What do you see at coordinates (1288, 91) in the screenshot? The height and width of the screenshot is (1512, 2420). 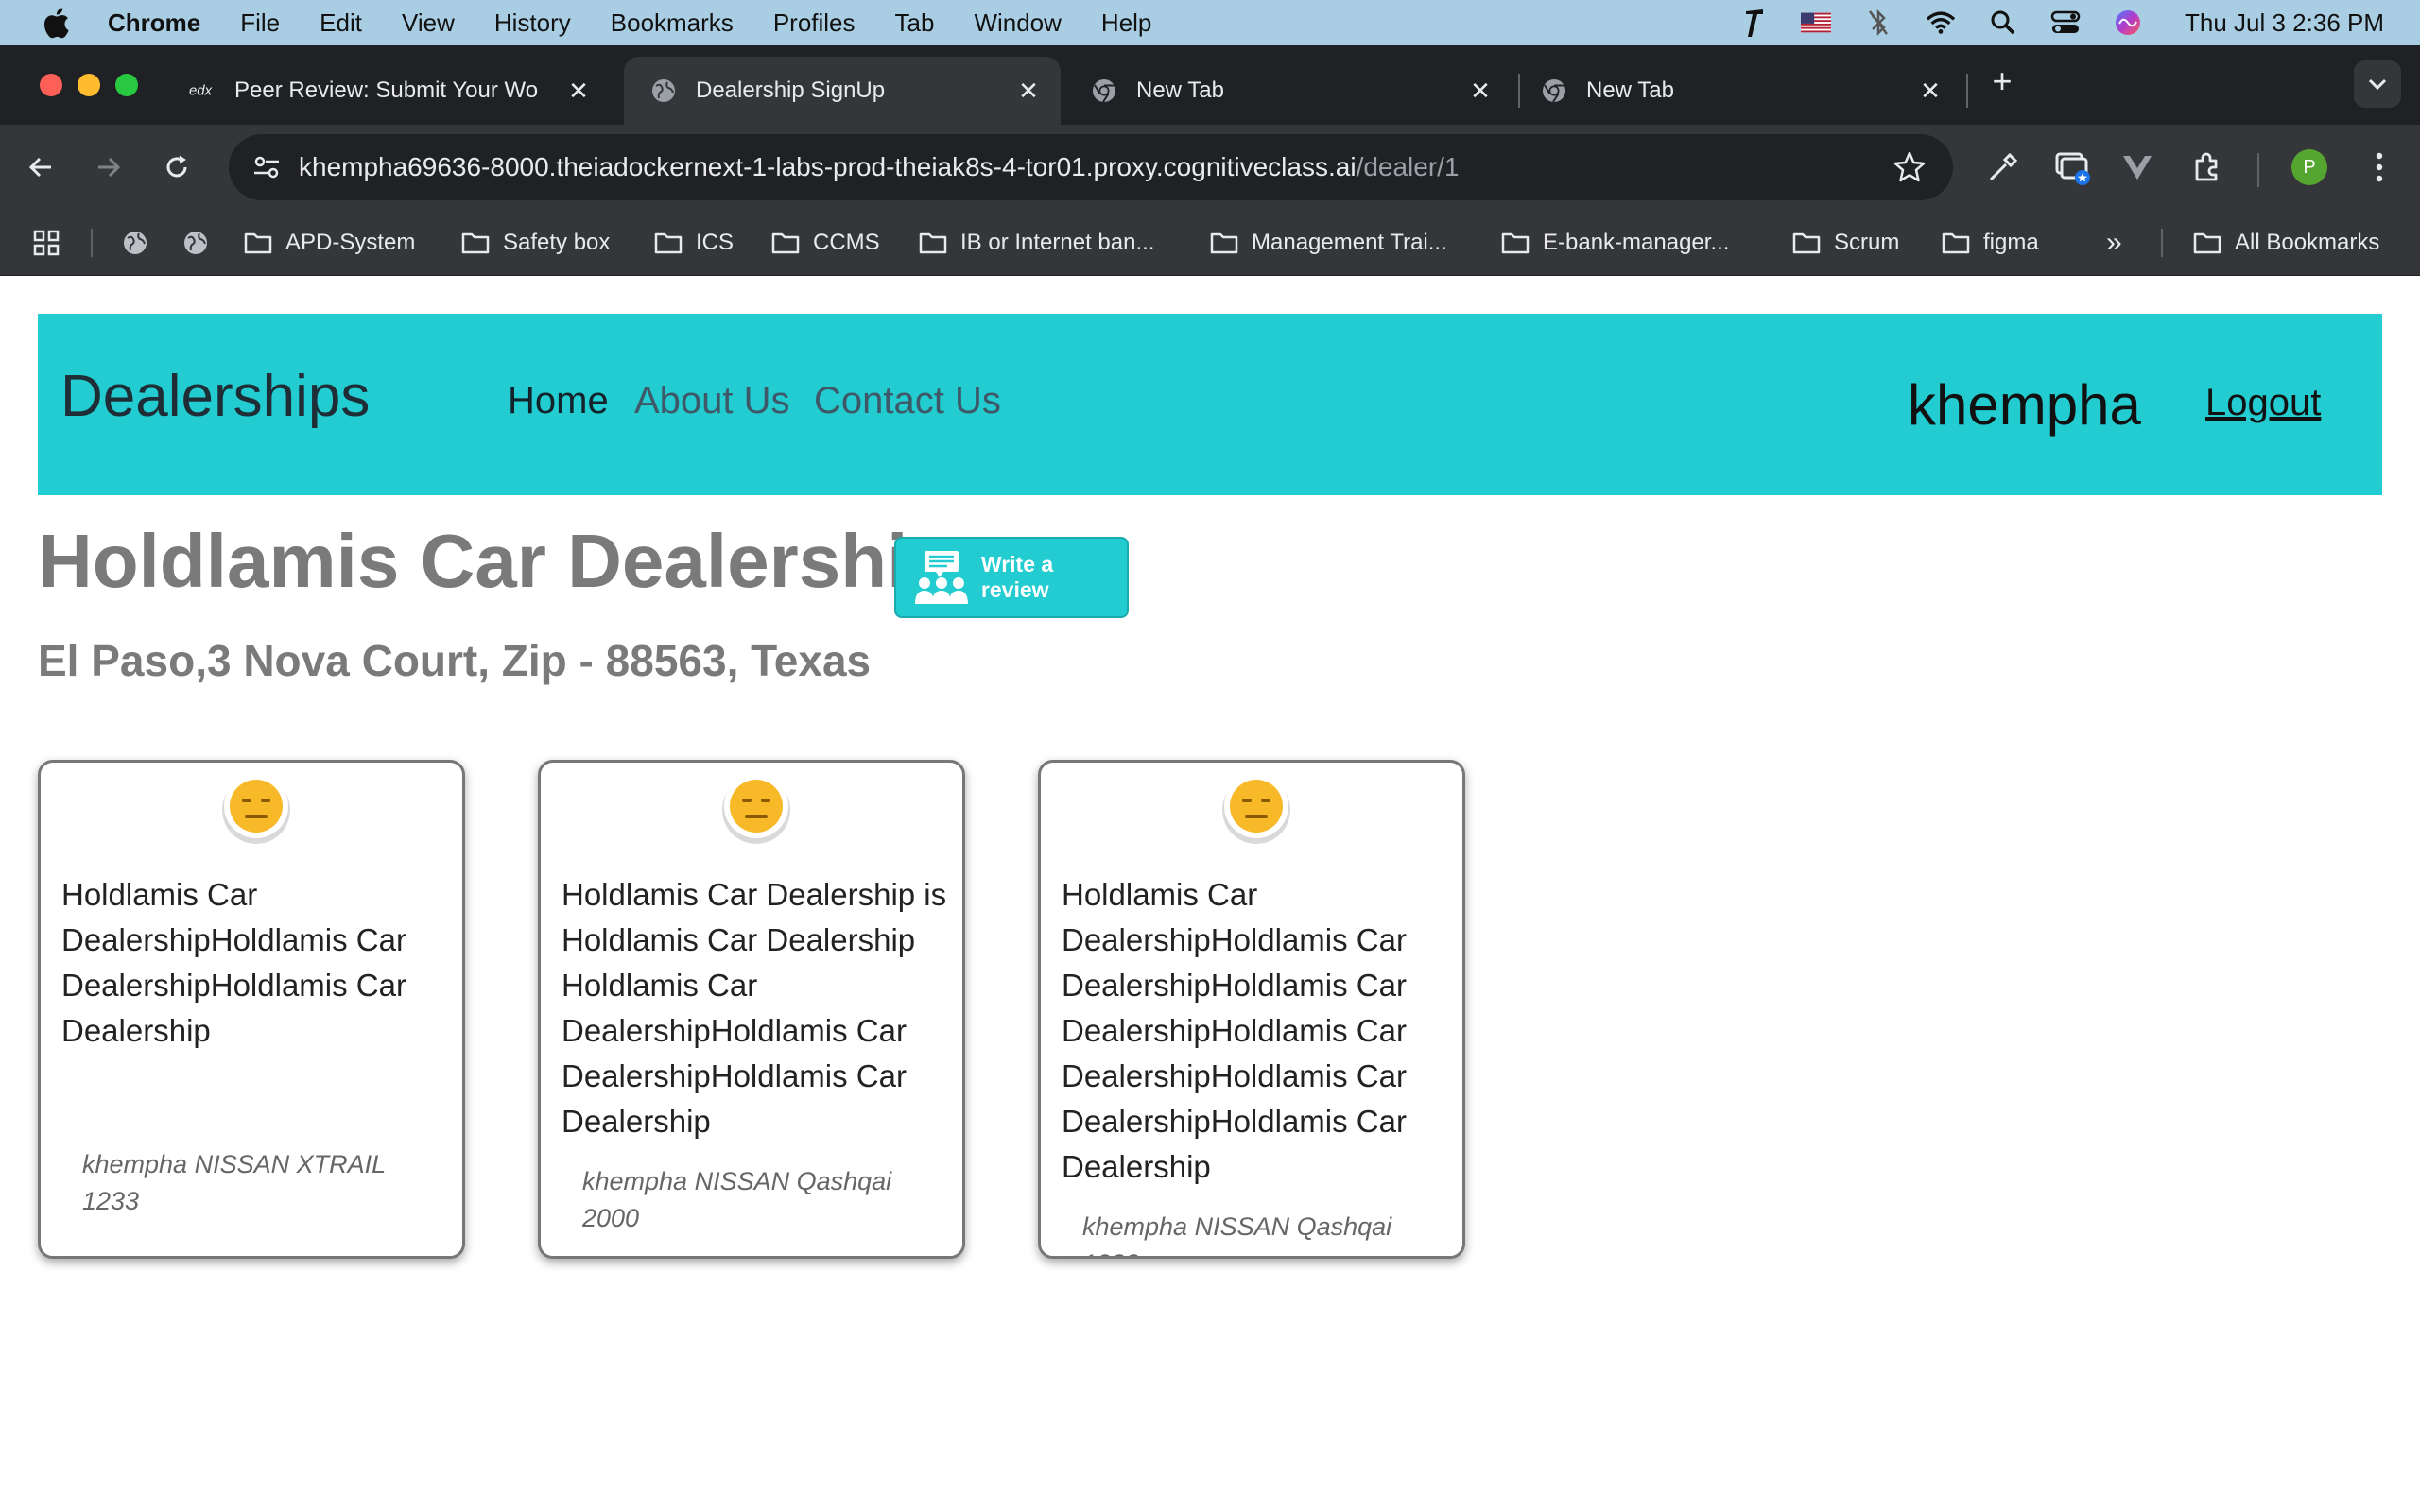 I see `tab-new-tab-1: New Tab ✕` at bounding box center [1288, 91].